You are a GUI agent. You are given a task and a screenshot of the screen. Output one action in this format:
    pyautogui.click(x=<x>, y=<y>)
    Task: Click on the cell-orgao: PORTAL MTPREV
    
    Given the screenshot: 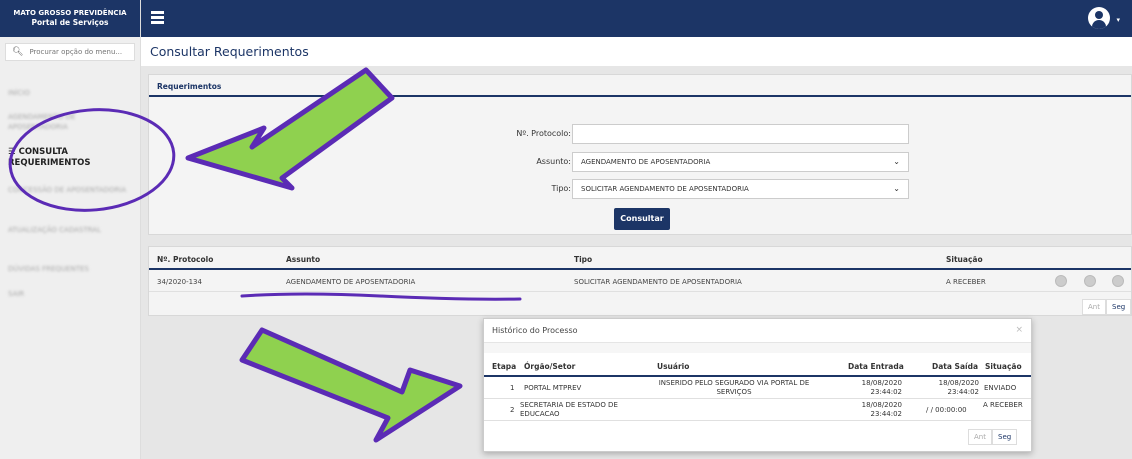 What is the action you would take?
    pyautogui.click(x=553, y=388)
    